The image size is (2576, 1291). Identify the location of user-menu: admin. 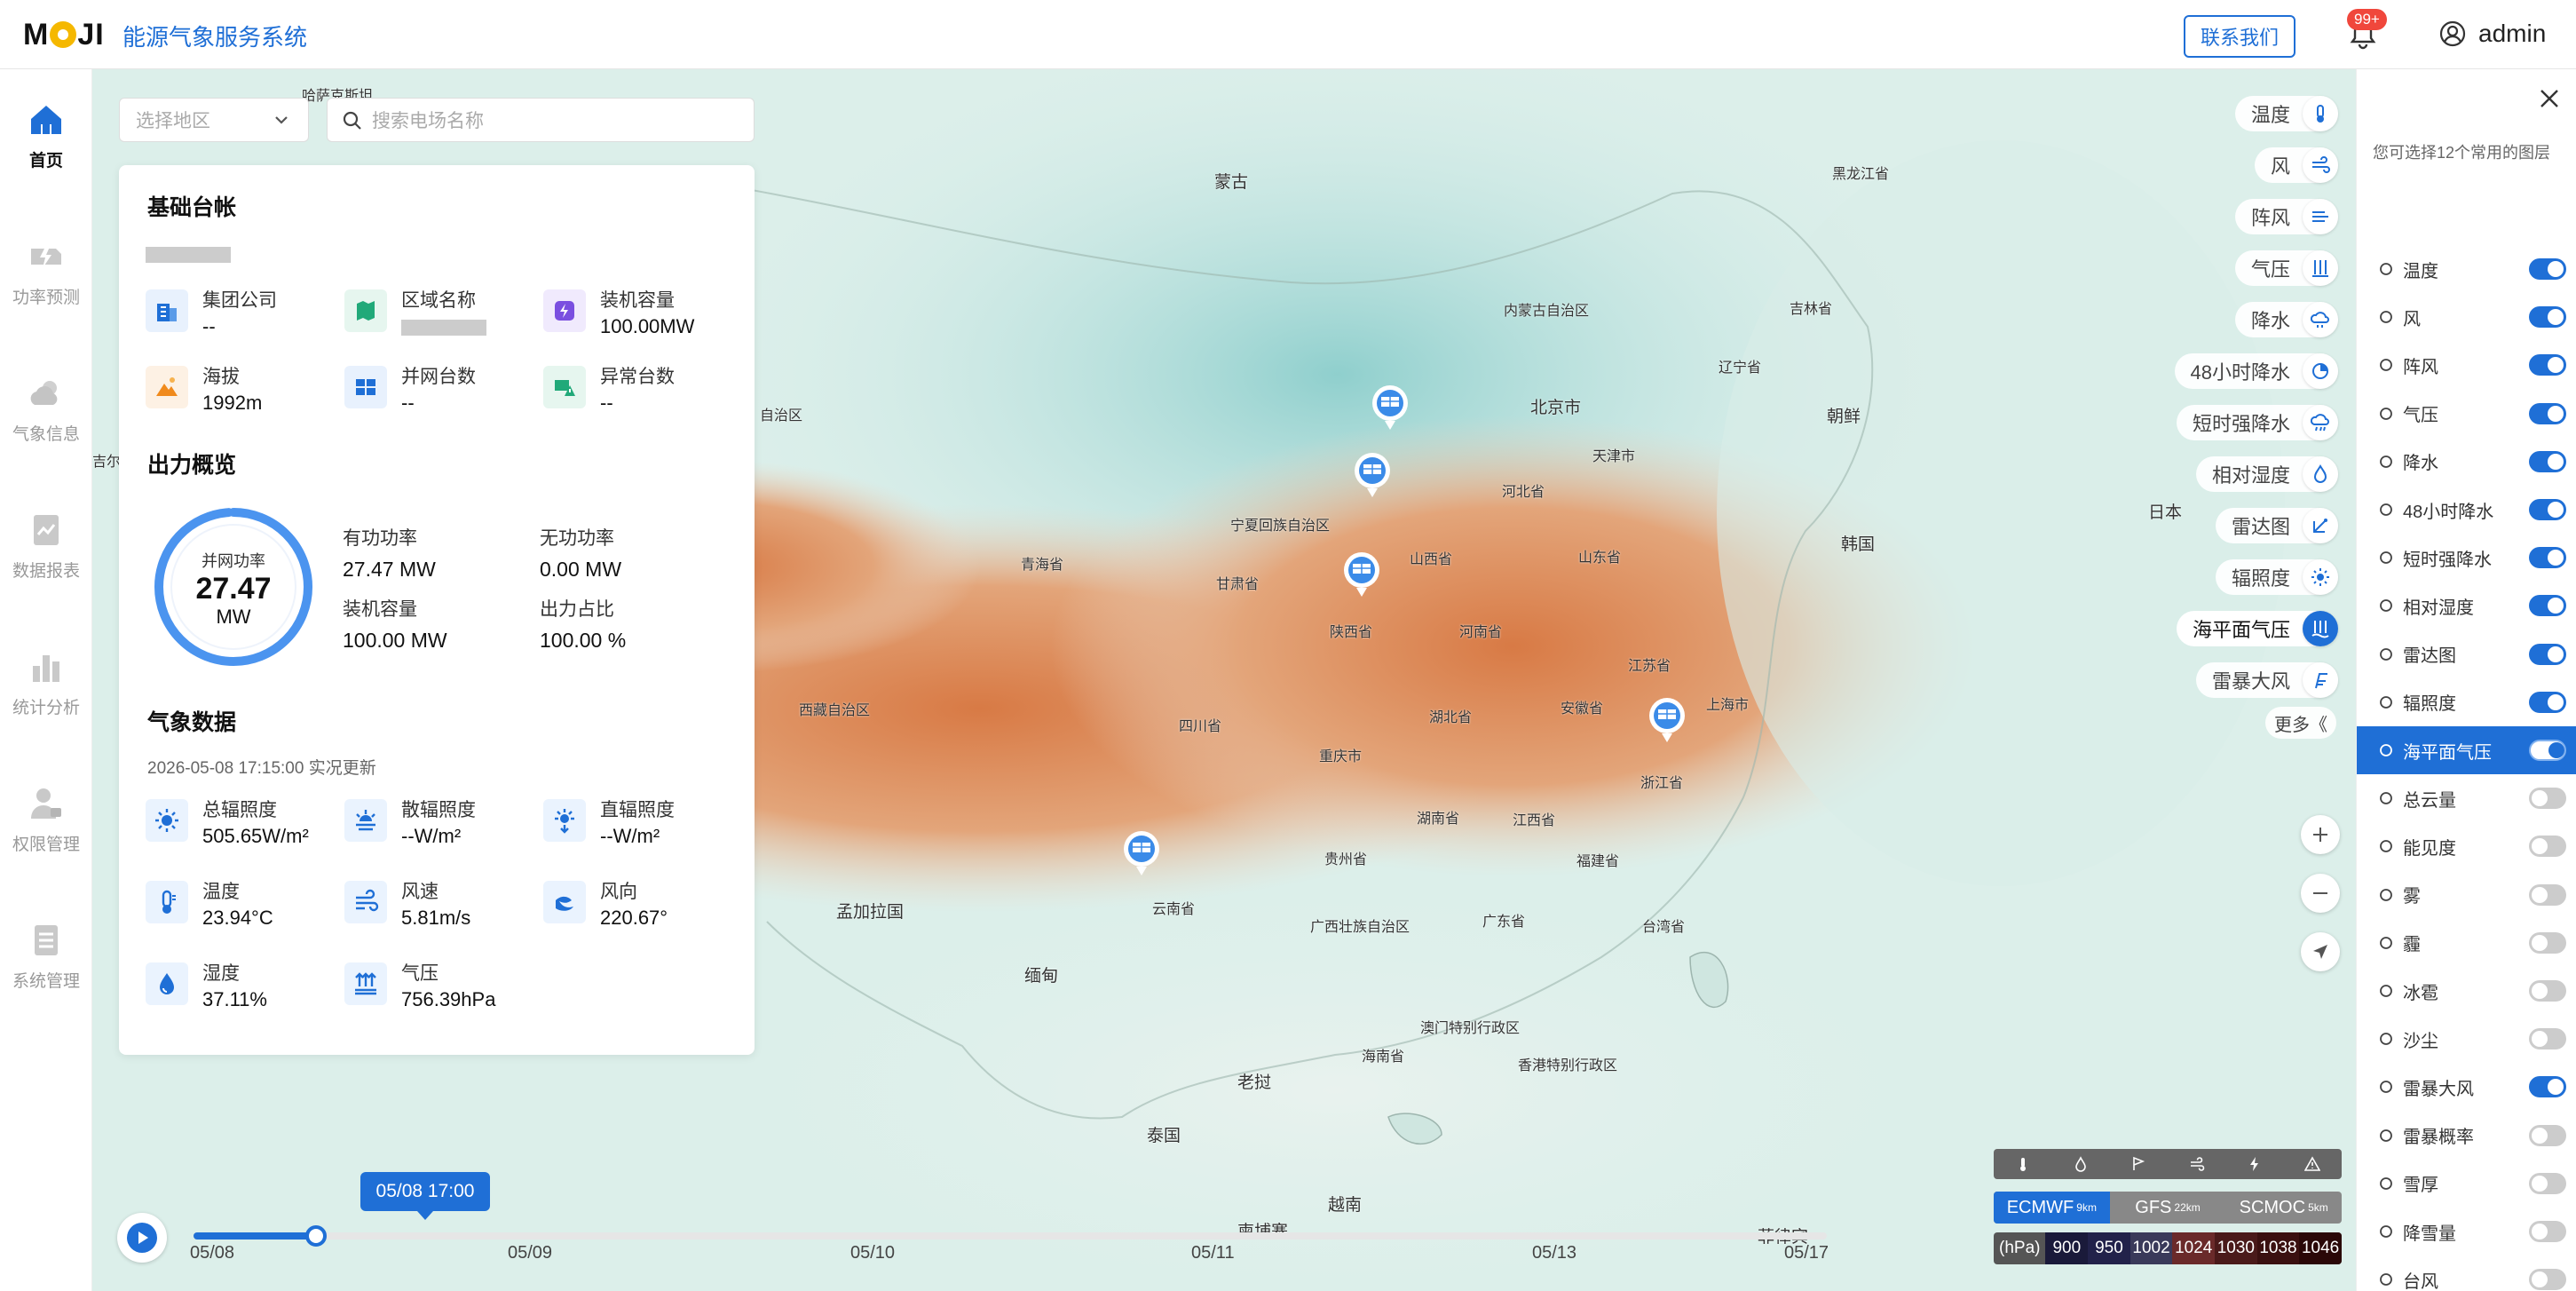
(2492, 34).